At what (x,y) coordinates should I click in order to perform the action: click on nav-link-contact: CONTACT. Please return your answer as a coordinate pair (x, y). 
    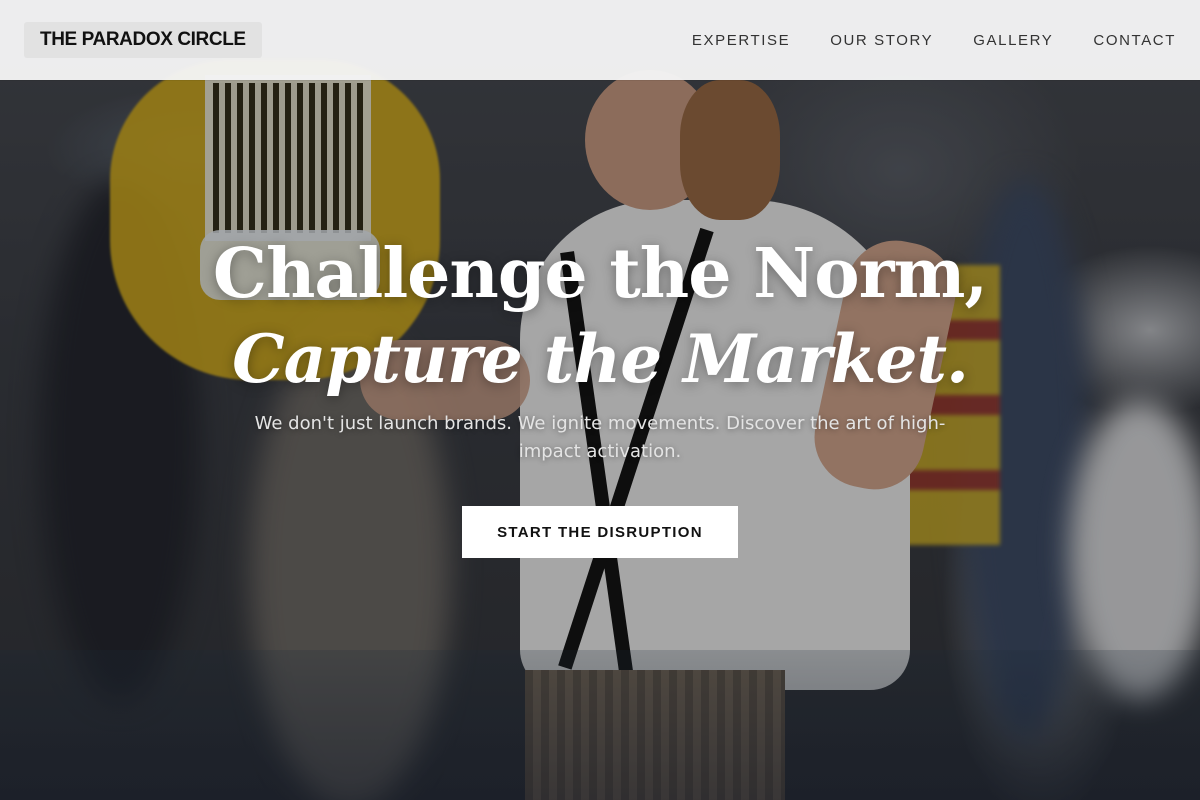
    Looking at the image, I should click on (1134, 40).